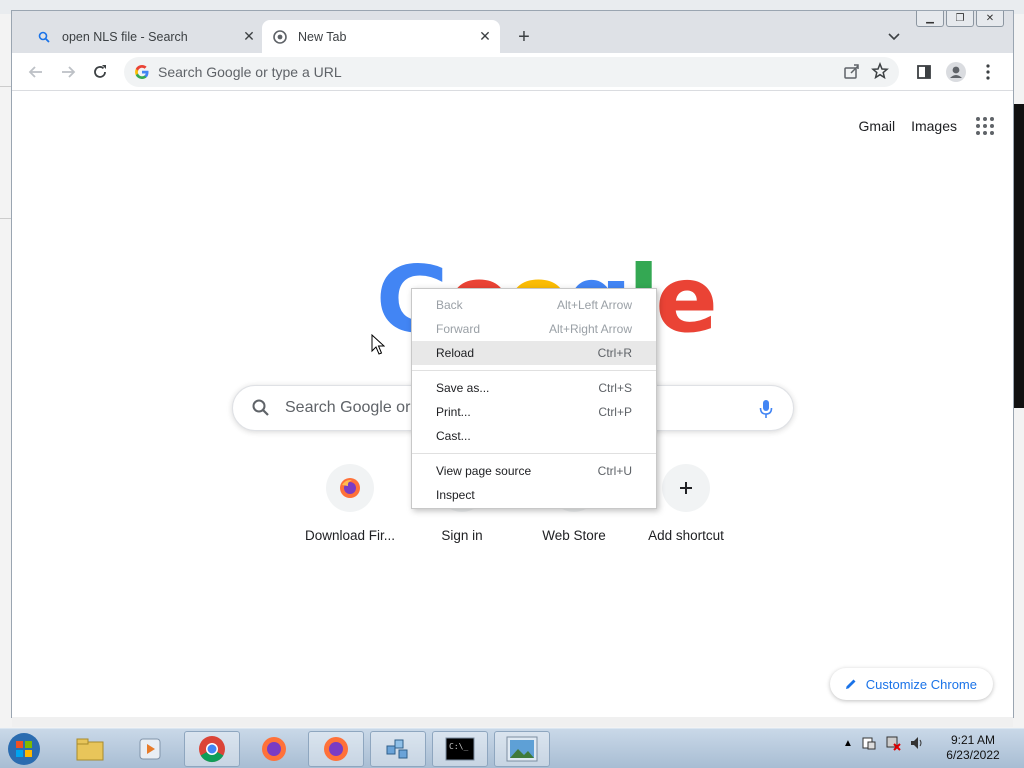 The image size is (1024, 768). Describe the element at coordinates (848, 743) in the screenshot. I see `show-hidden-icons-icon: ▲` at that location.